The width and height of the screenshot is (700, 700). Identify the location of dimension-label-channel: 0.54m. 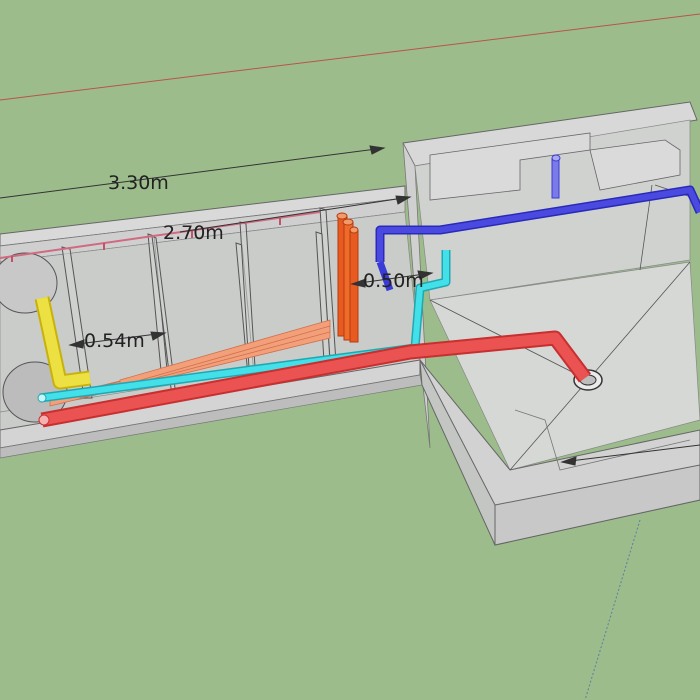
(114, 341).